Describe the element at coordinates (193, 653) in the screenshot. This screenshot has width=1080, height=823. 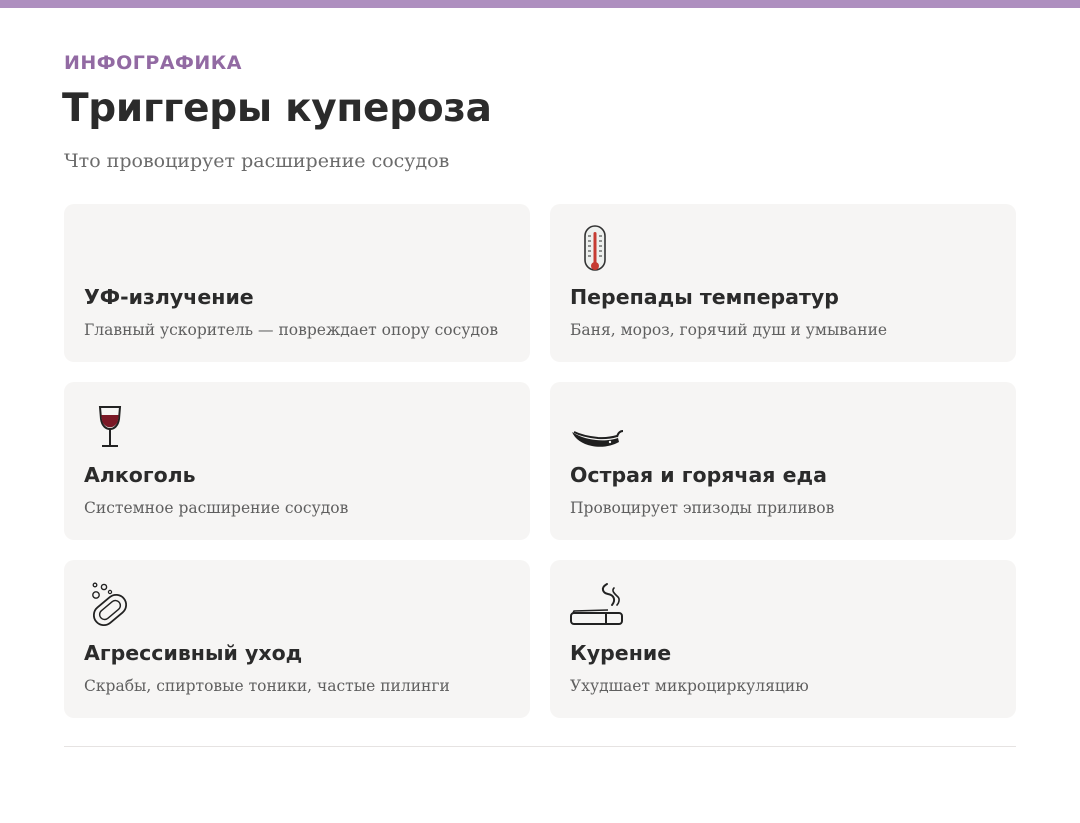
I see `card-title: Агрессивный уход` at that location.